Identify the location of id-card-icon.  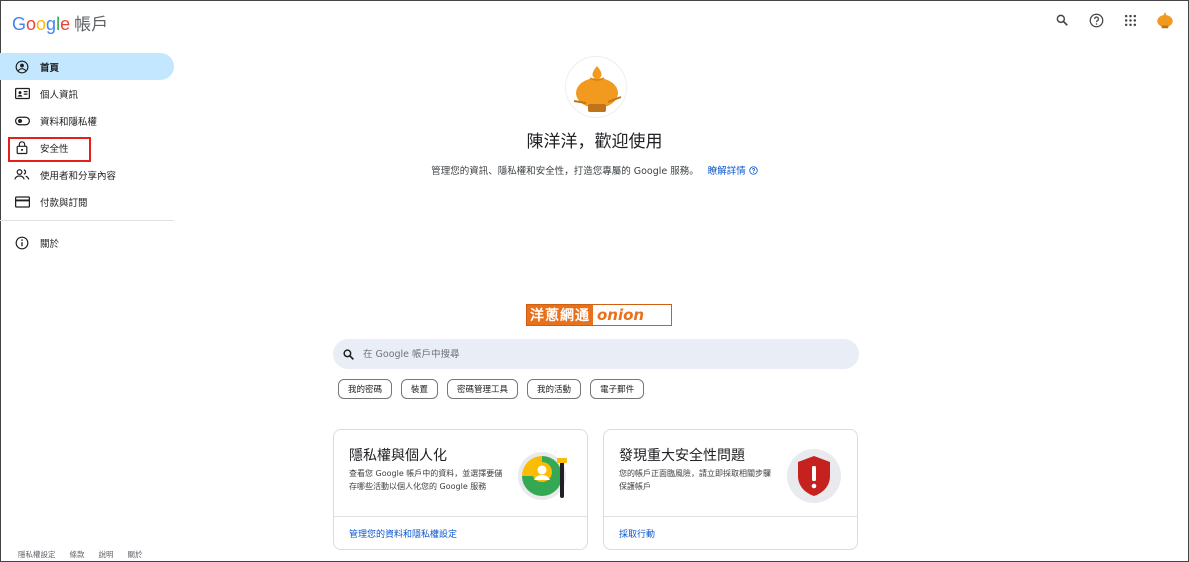
(22, 94).